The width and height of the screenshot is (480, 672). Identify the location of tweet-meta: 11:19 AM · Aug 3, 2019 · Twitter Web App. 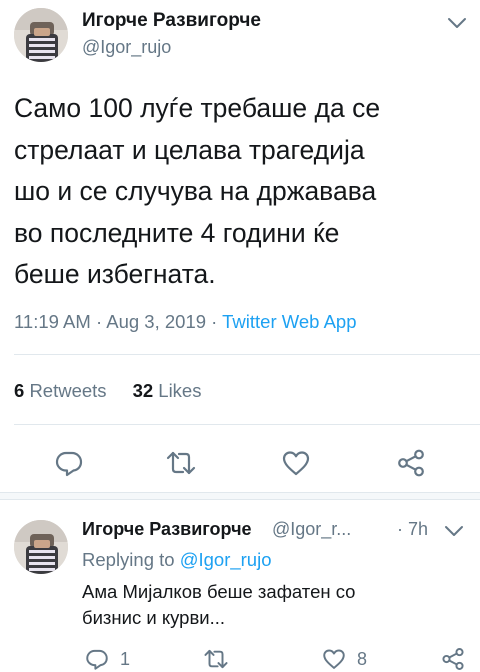
(185, 322).